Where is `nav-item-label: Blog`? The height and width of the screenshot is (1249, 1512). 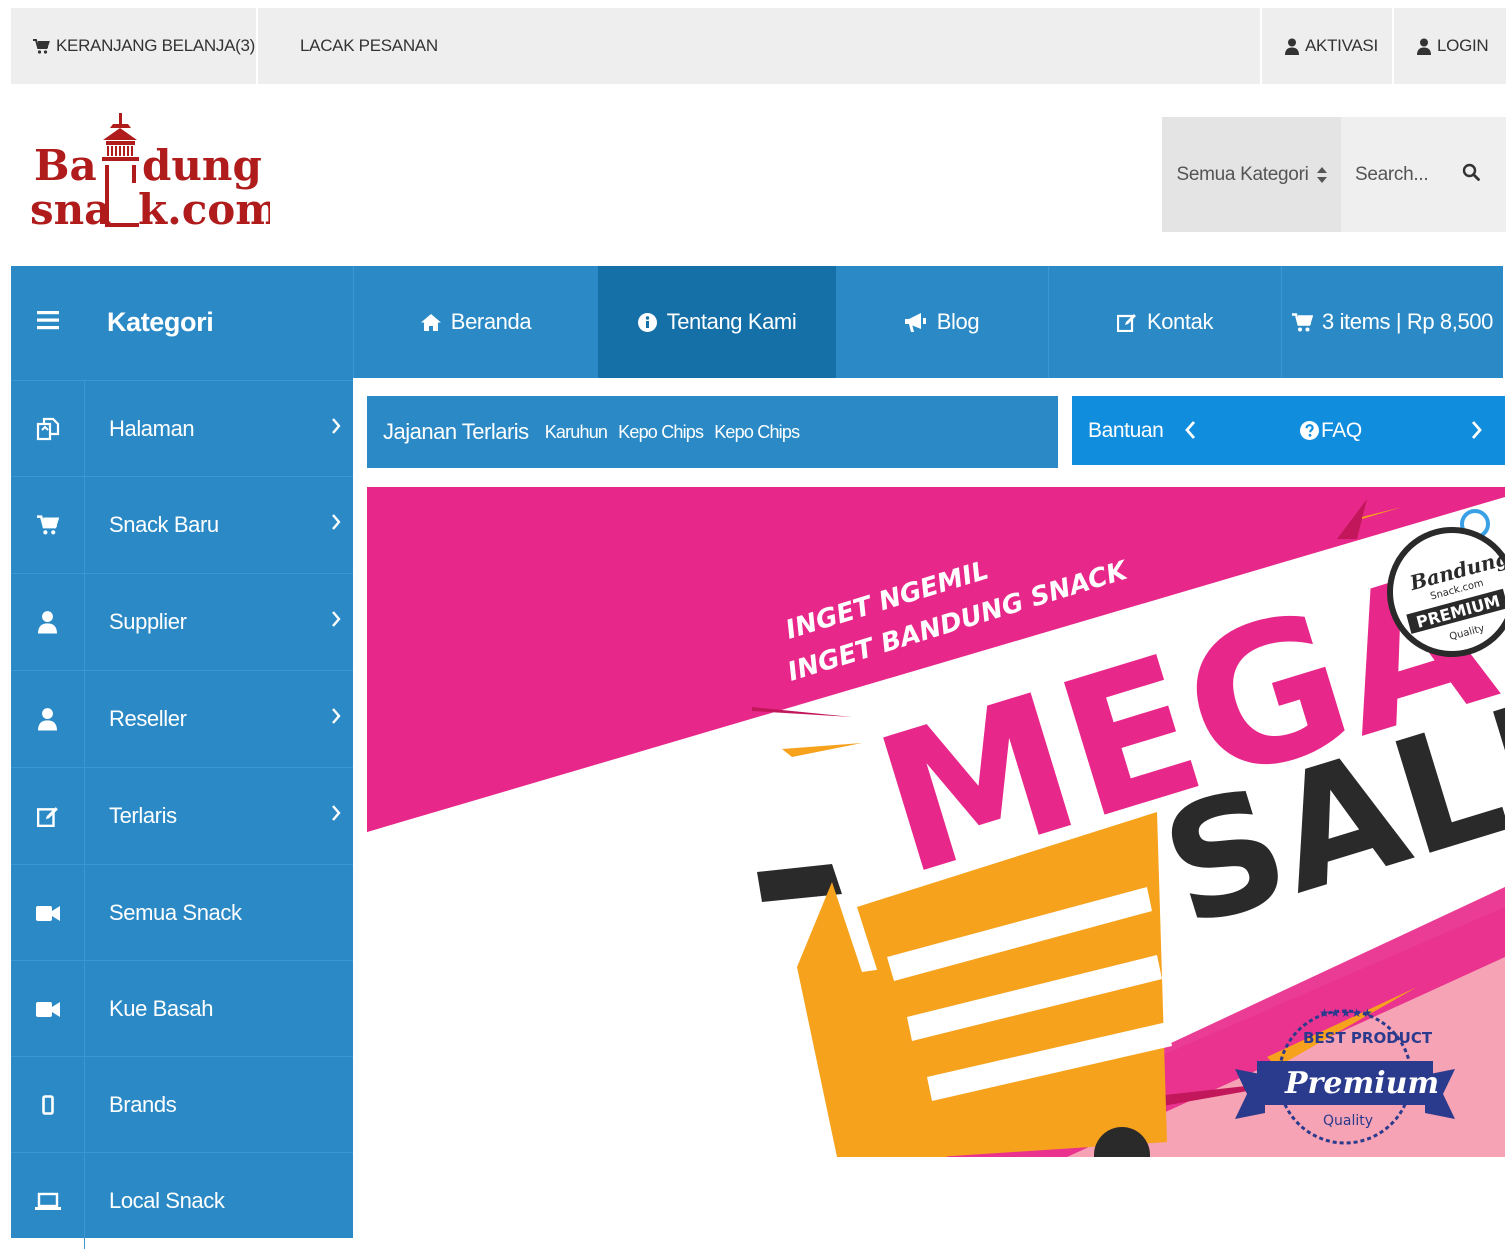 nav-item-label: Blog is located at coordinates (958, 321).